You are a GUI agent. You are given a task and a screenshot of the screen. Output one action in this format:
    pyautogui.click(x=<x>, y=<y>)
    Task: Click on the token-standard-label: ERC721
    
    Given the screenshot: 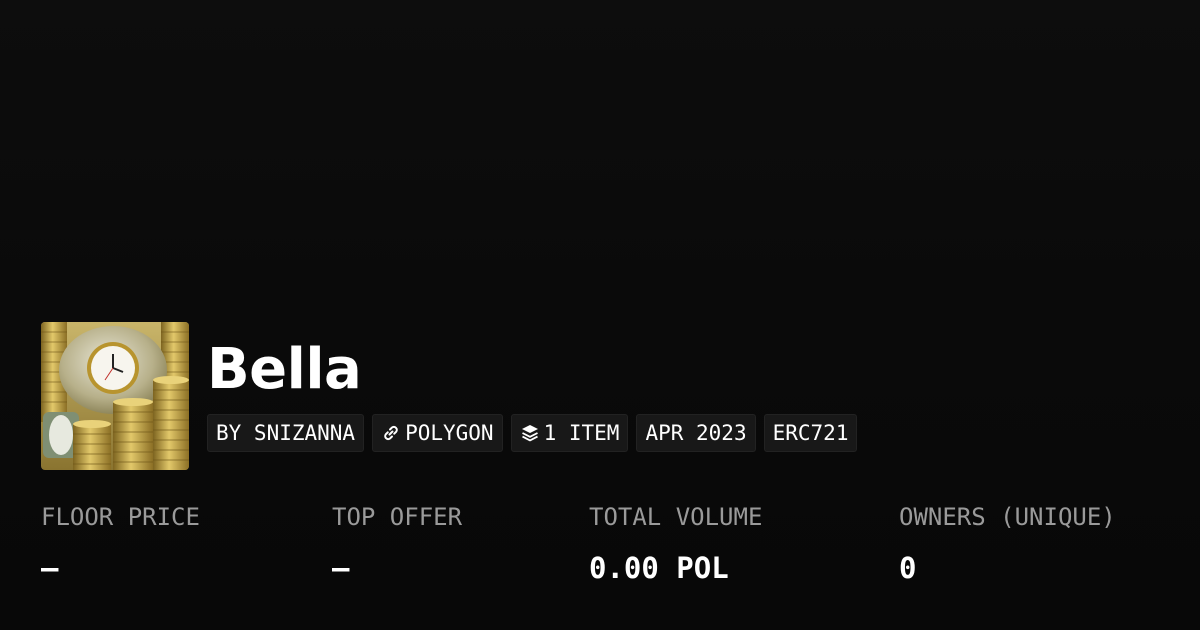 What is the action you would take?
    pyautogui.click(x=810, y=433)
    